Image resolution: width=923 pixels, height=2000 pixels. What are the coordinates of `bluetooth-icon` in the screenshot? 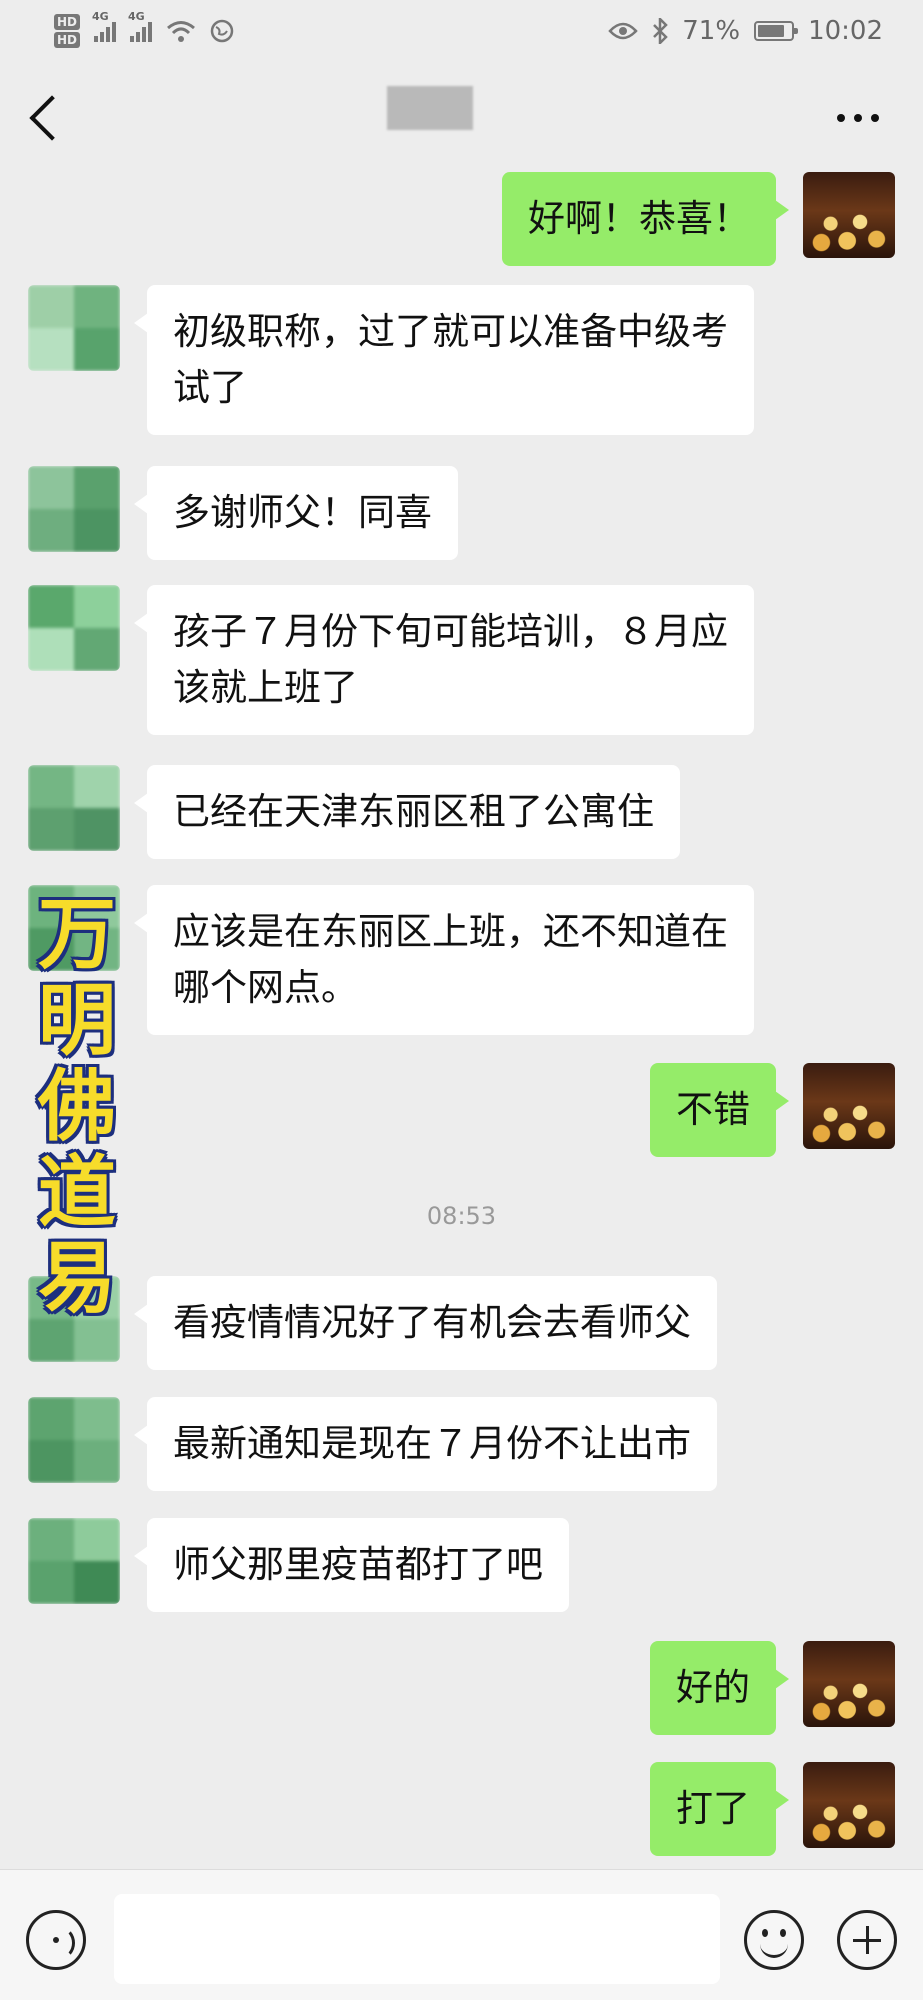 It's located at (661, 31).